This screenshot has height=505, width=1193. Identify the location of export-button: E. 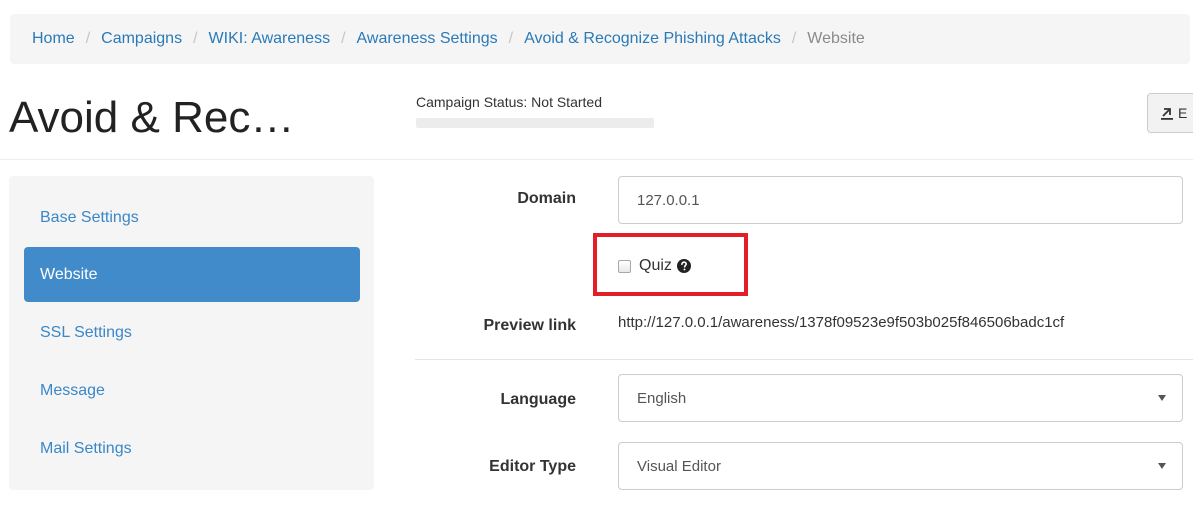
(1170, 113).